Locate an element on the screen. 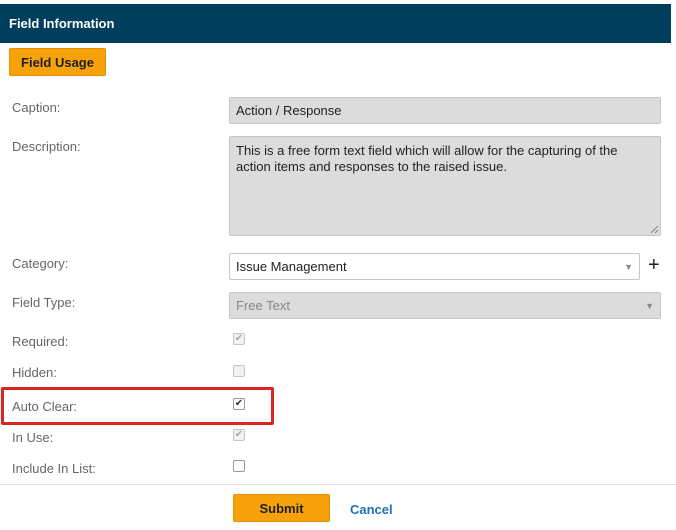  add-category-icon: + is located at coordinates (654, 265).